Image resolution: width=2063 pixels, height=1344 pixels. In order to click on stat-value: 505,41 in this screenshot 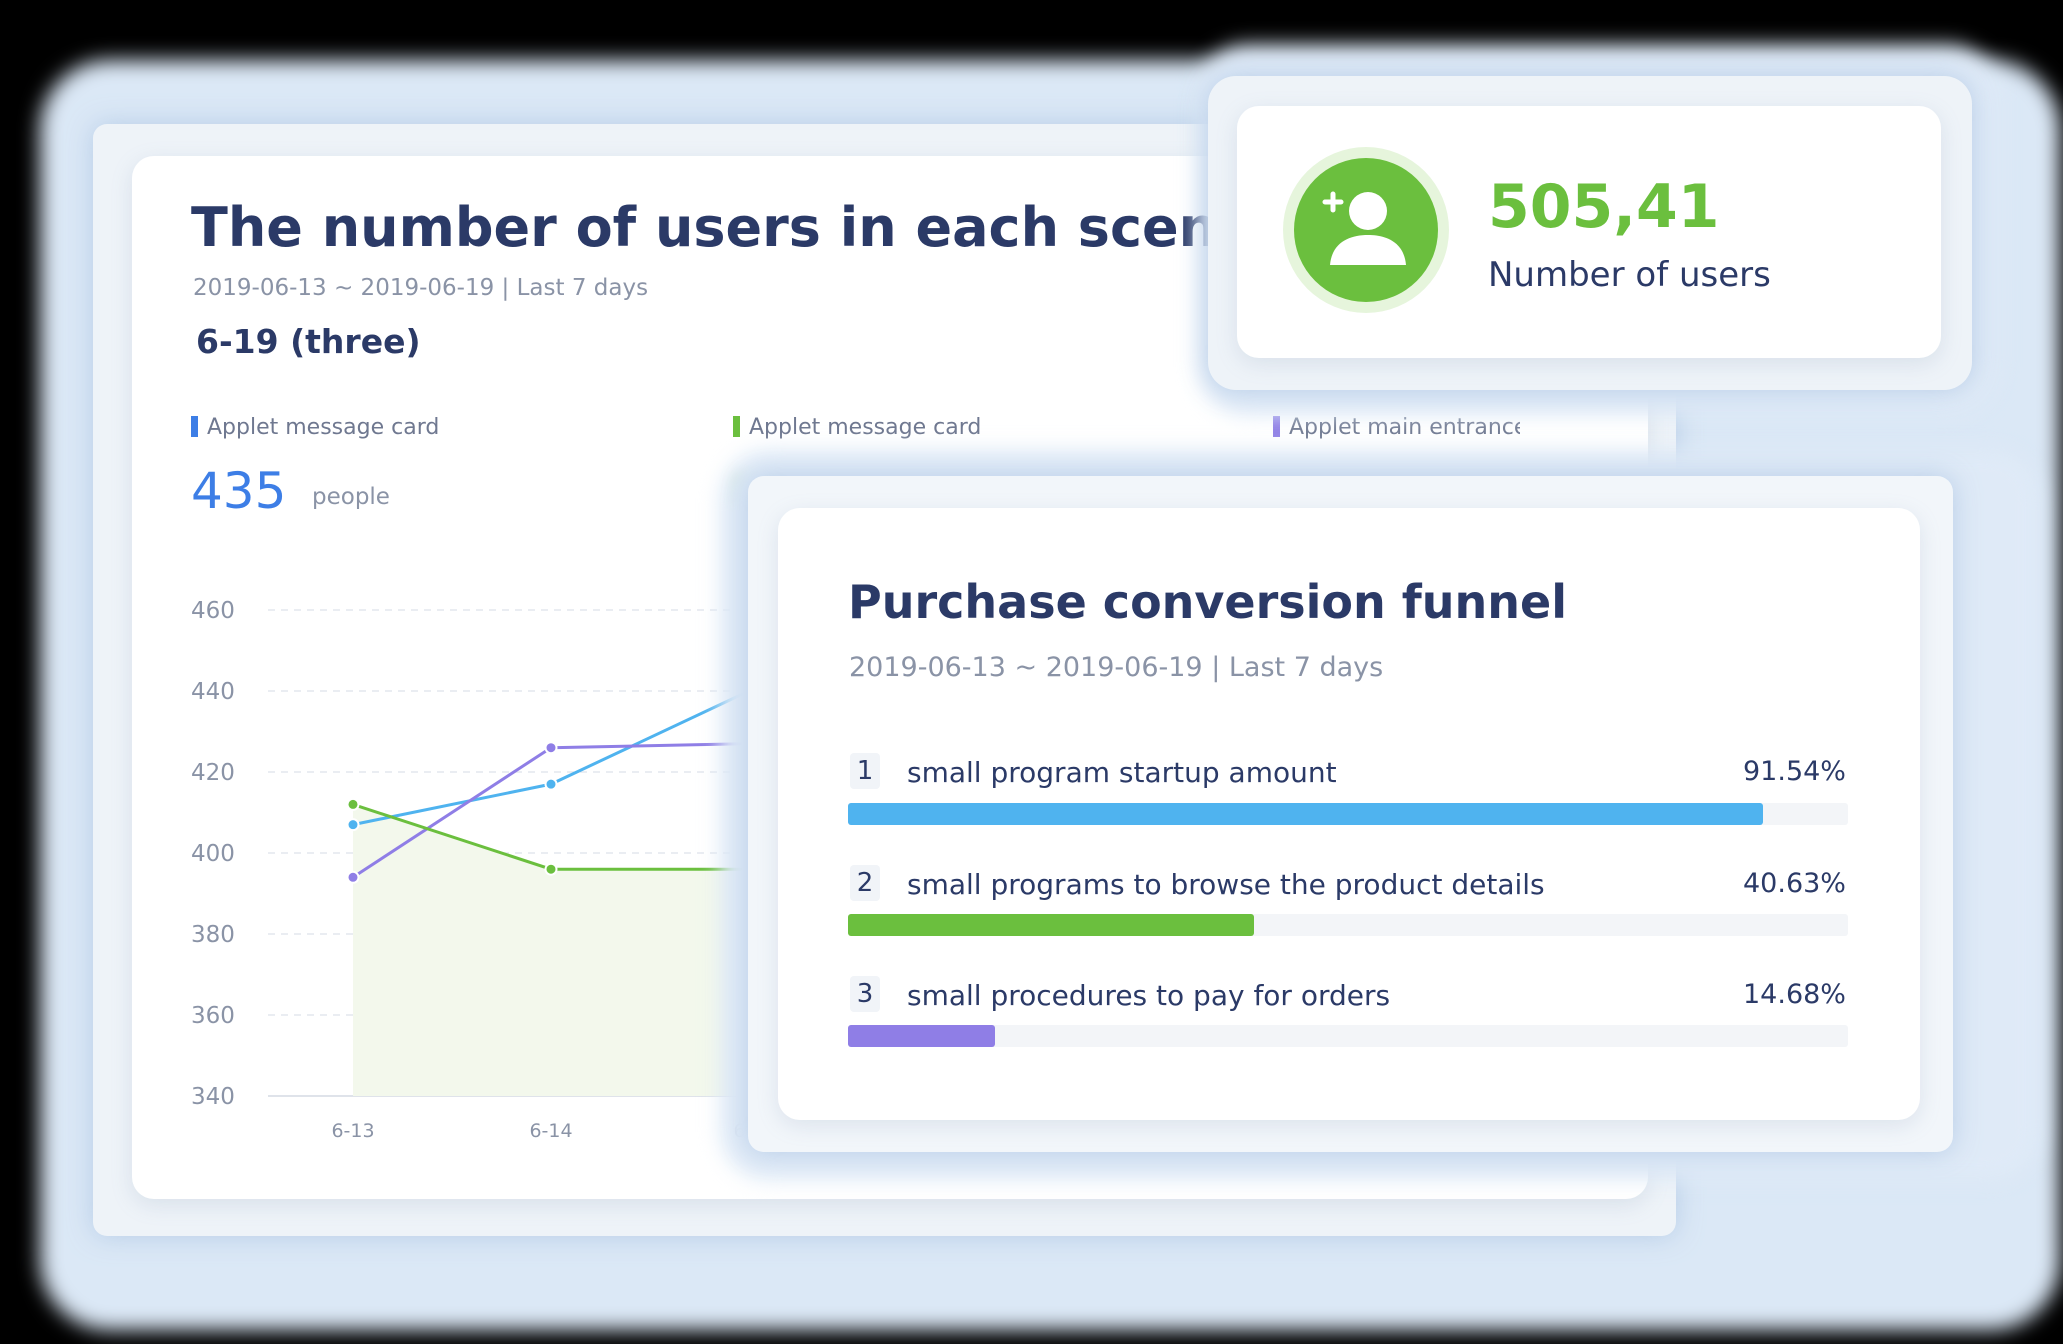, I will do `click(1604, 207)`.